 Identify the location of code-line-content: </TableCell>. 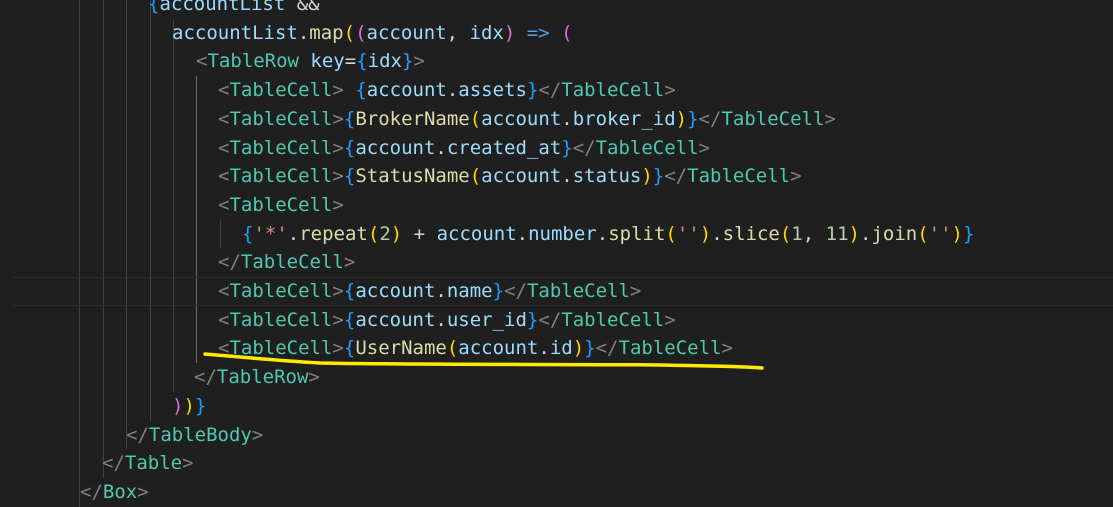
(286, 262).